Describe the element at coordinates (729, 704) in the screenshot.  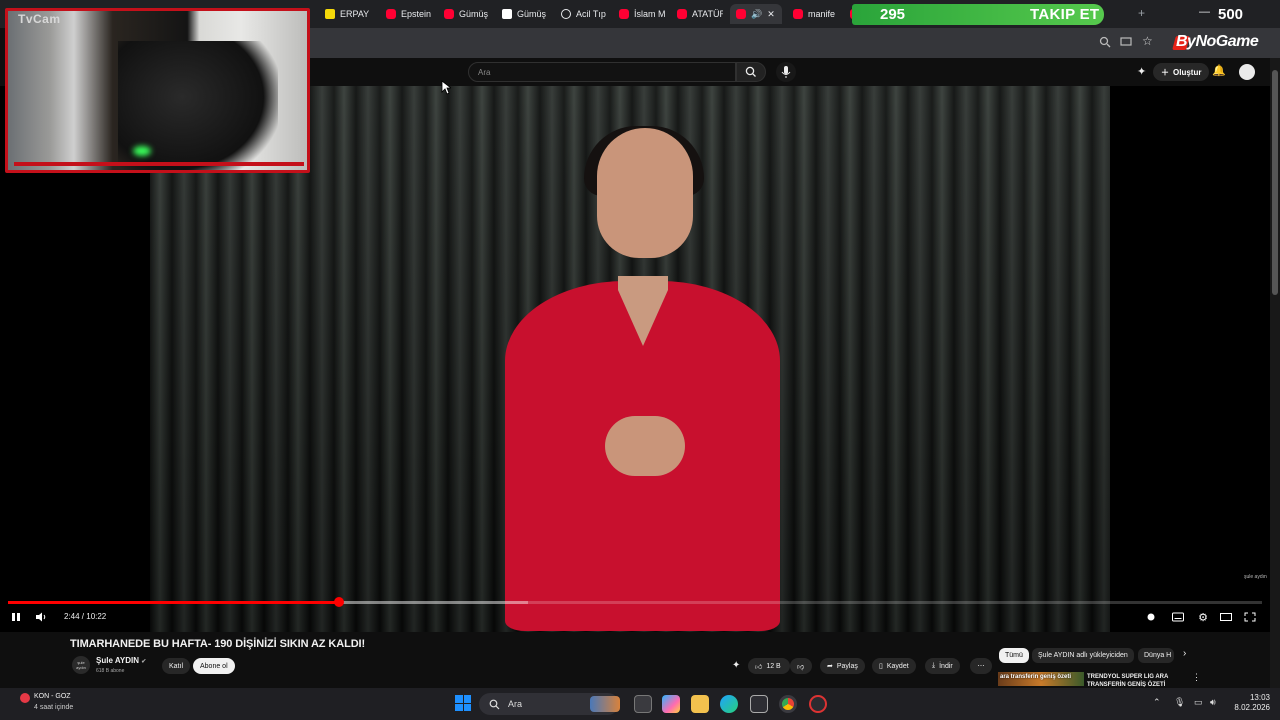
I see `edge-icon` at that location.